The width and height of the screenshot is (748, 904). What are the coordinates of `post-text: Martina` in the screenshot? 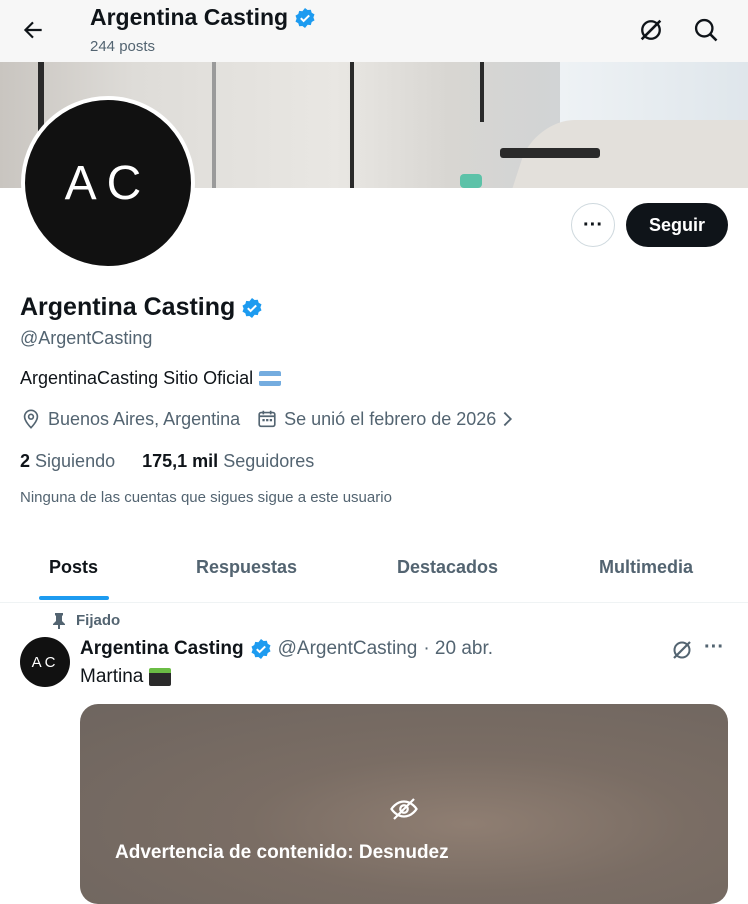 It's located at (126, 677).